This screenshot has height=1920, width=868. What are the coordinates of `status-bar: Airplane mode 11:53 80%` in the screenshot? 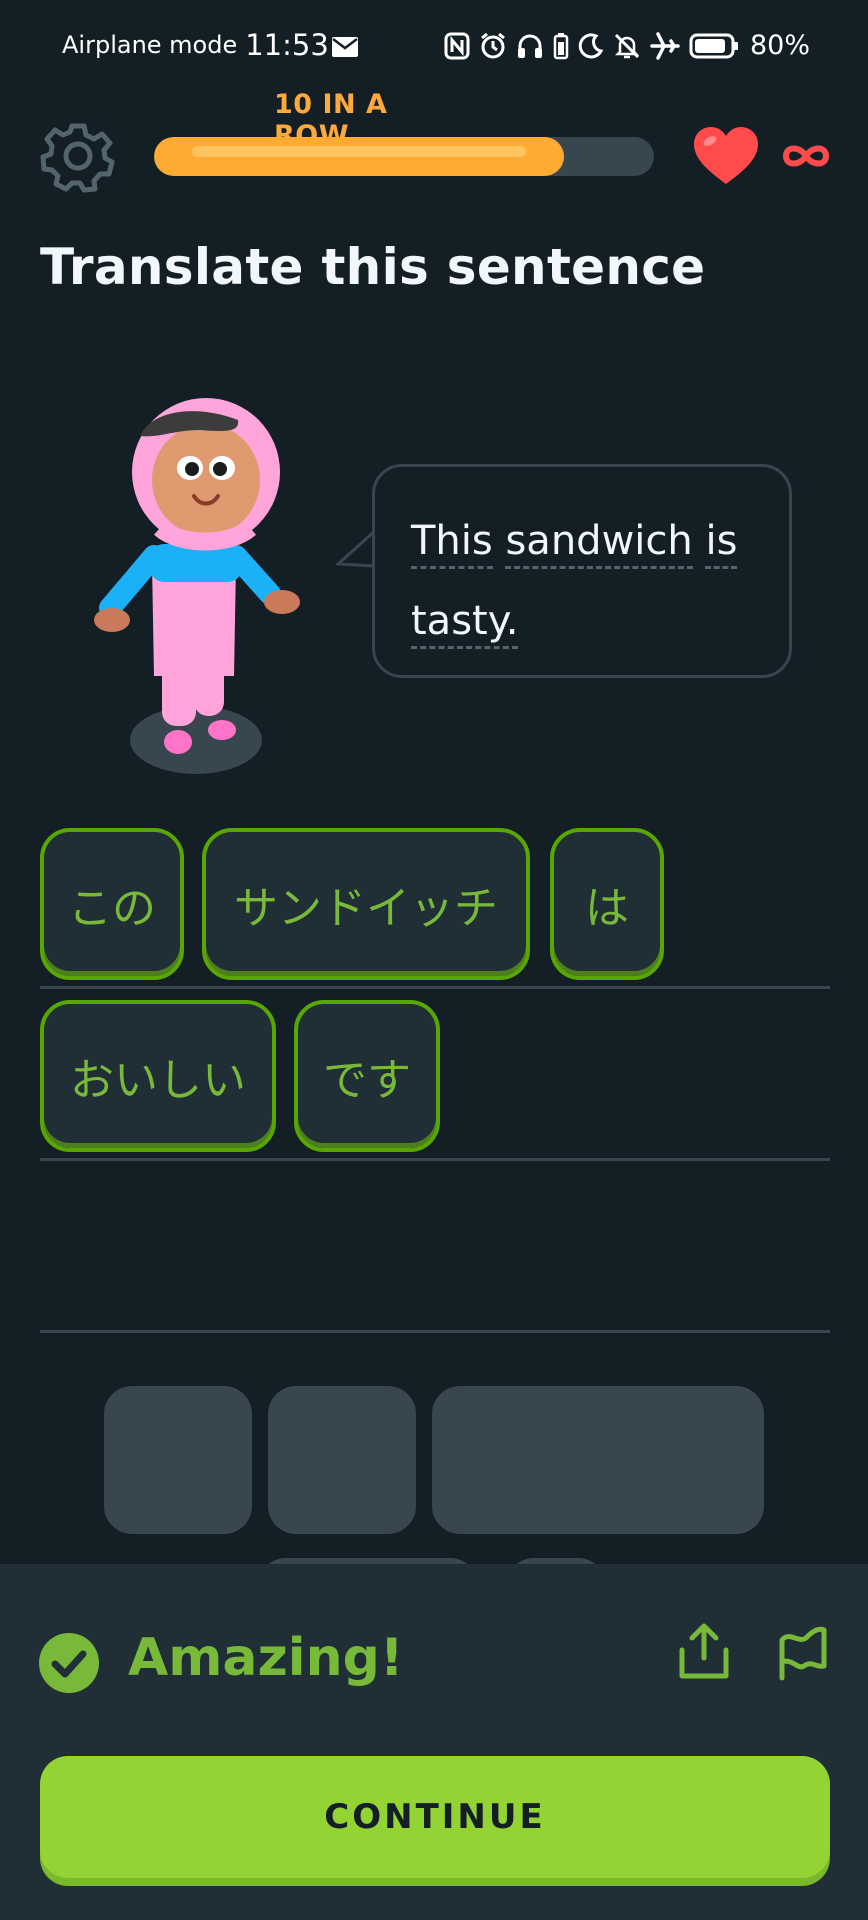 It's located at (434, 48).